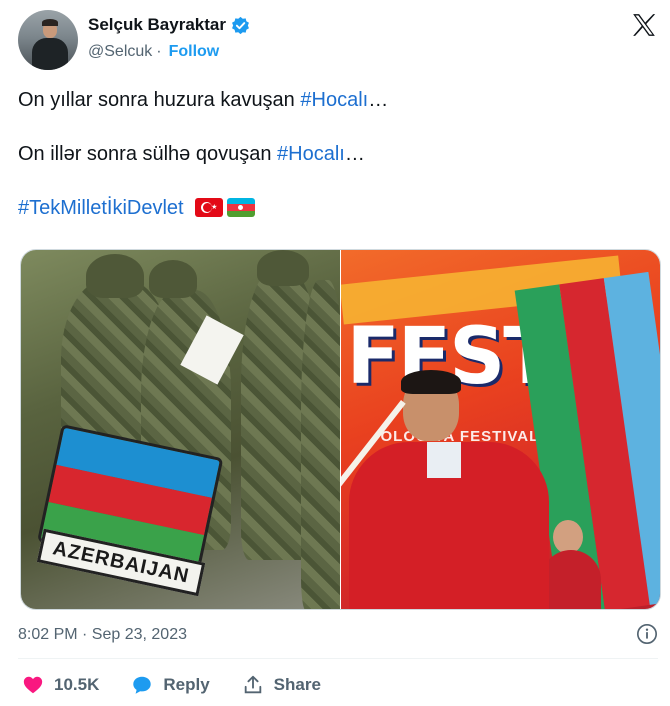  What do you see at coordinates (209, 207) in the screenshot?
I see `flag-turkey-icon: ★` at bounding box center [209, 207].